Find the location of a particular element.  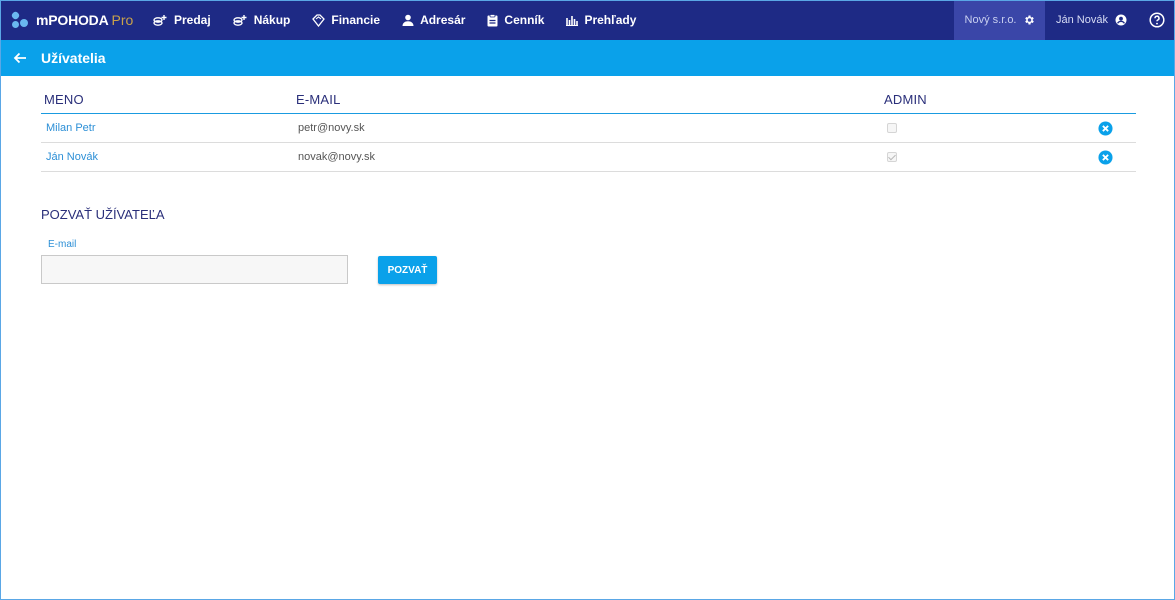

company-selector: Nový s.r.o. is located at coordinates (1000, 20).